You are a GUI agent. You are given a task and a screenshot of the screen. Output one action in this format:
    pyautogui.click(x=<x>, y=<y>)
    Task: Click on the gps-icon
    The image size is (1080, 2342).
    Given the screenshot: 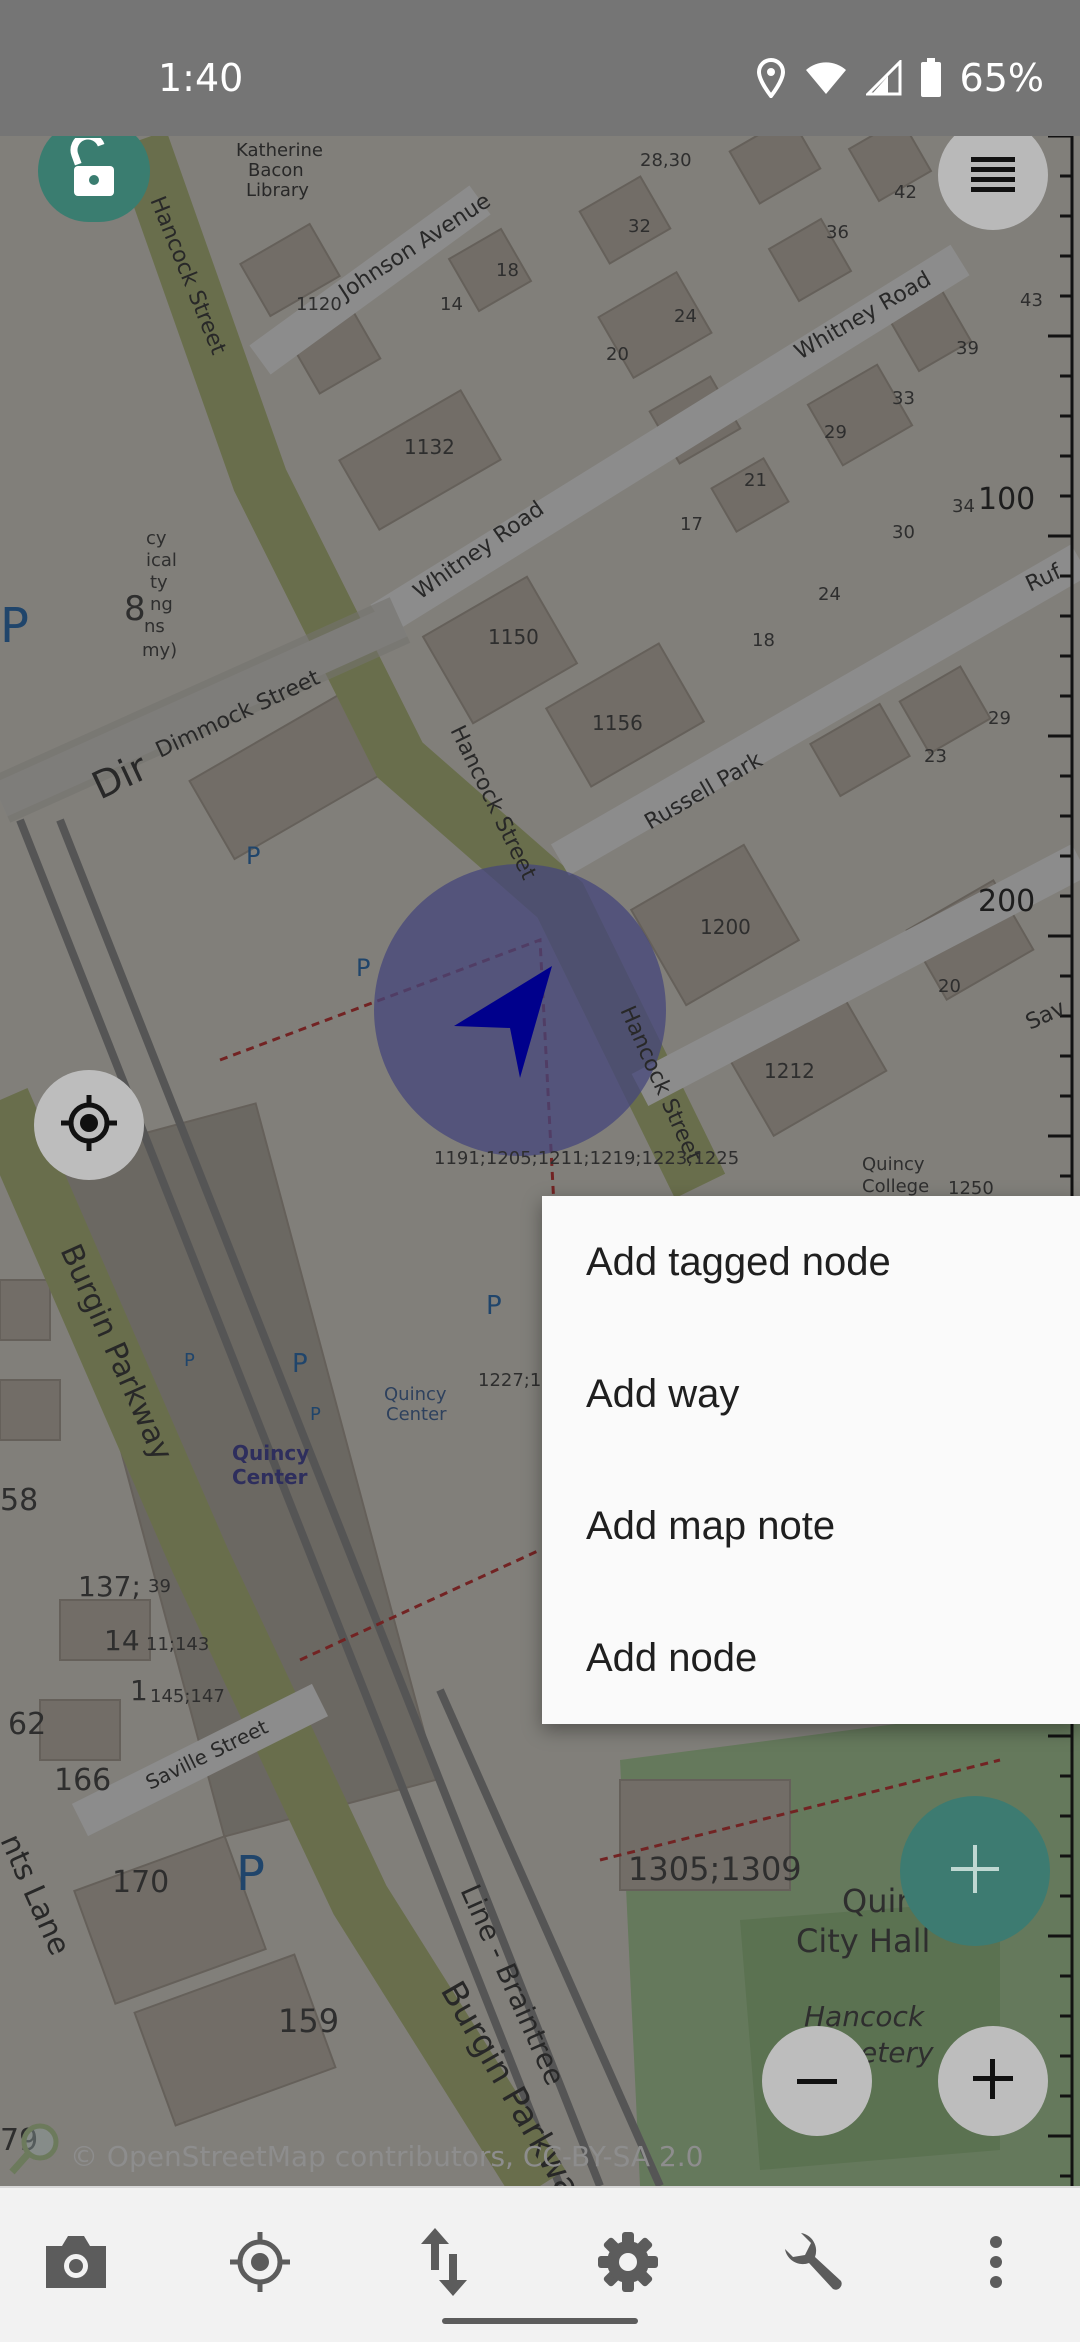 What is the action you would take?
    pyautogui.click(x=260, y=2264)
    